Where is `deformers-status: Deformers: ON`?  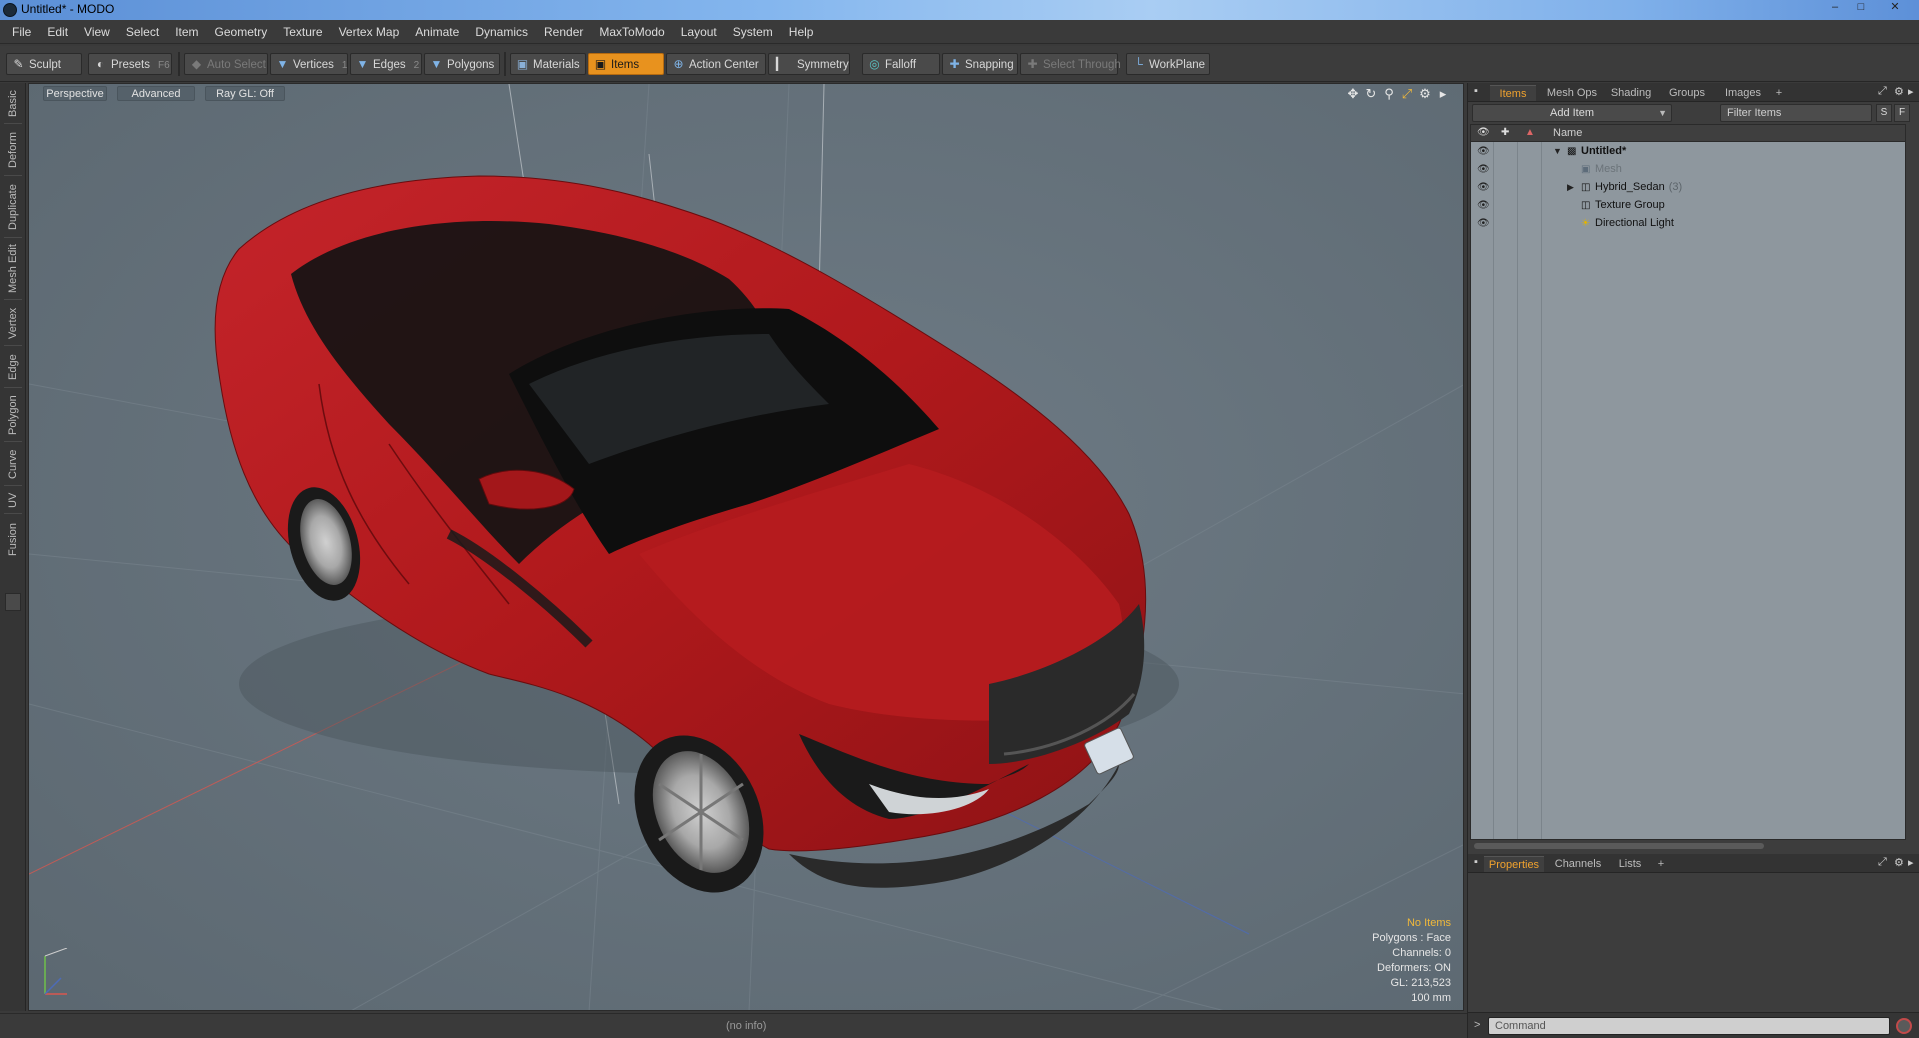
deformers-status: Deformers: ON is located at coordinates (1414, 968).